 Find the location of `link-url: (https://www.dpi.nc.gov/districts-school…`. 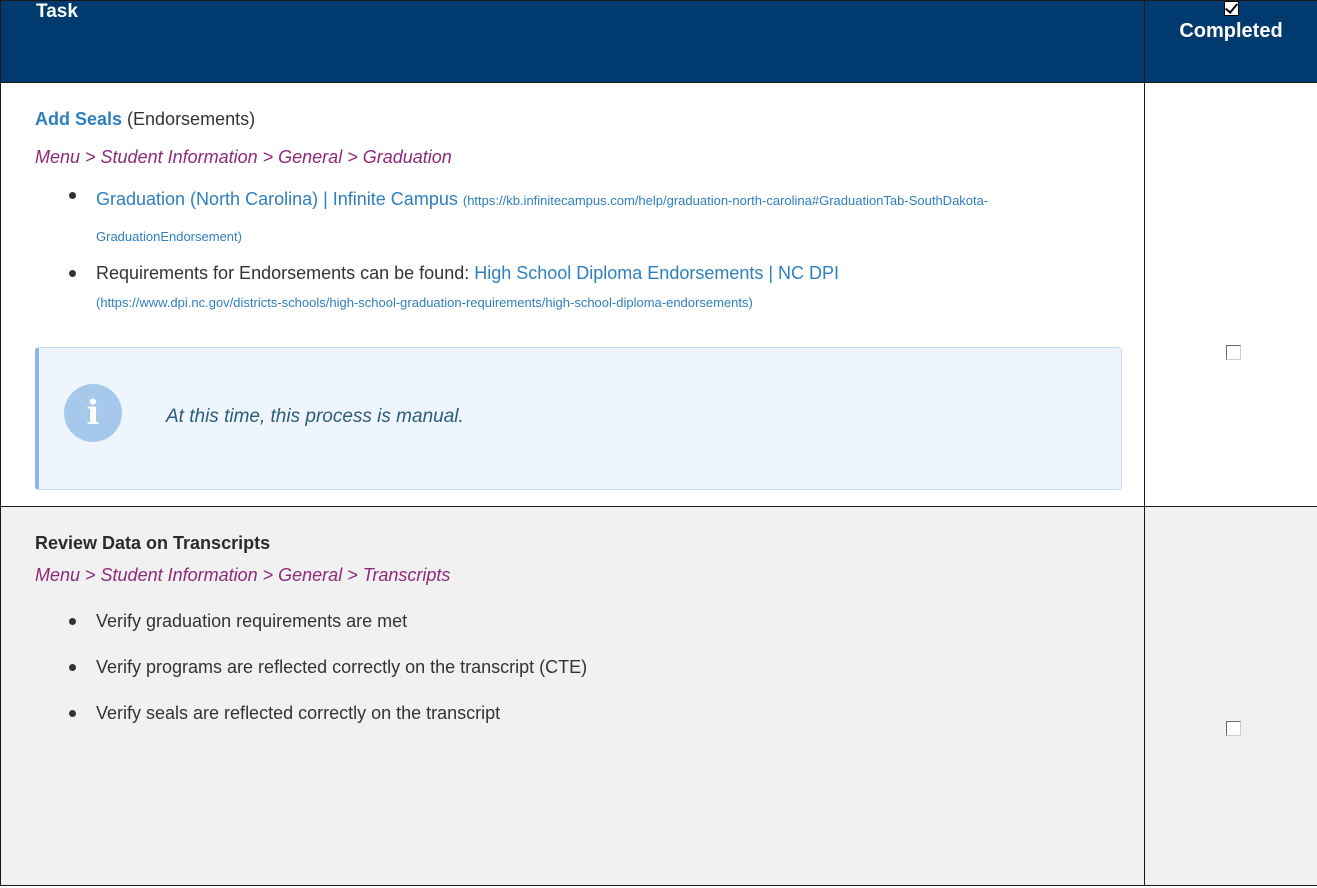

link-url: (https://www.dpi.nc.gov/districts-school… is located at coordinates (424, 302).